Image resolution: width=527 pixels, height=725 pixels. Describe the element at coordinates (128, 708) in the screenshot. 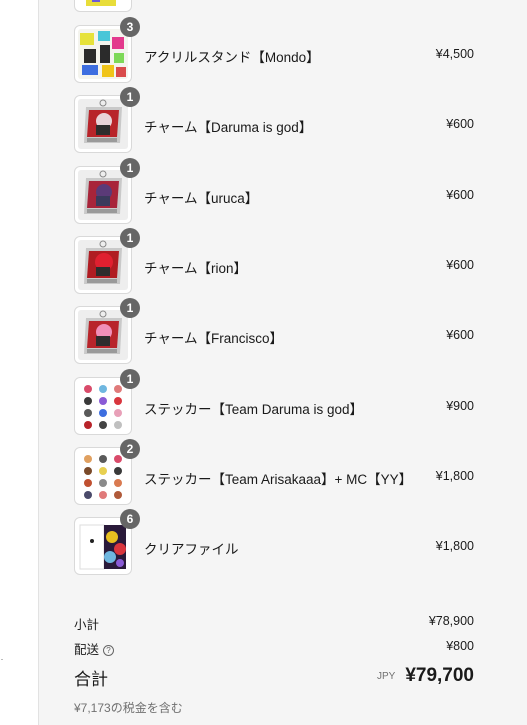

I see `tax-note: ¥7,173の税金を含む` at that location.